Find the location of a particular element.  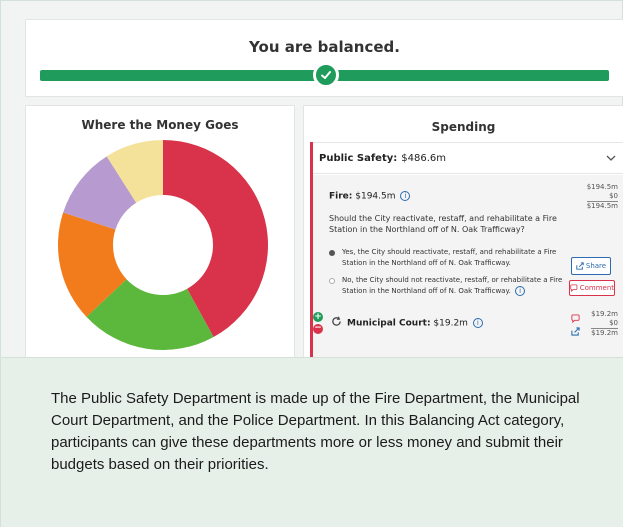

fire-title: Fire: $194.5m i is located at coordinates (370, 196).